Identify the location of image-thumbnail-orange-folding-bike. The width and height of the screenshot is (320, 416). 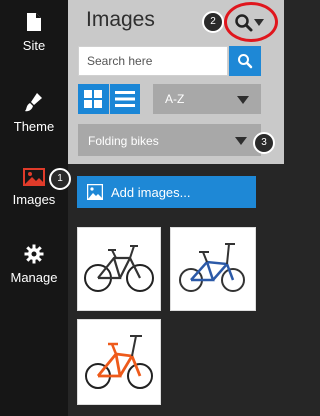
(119, 362).